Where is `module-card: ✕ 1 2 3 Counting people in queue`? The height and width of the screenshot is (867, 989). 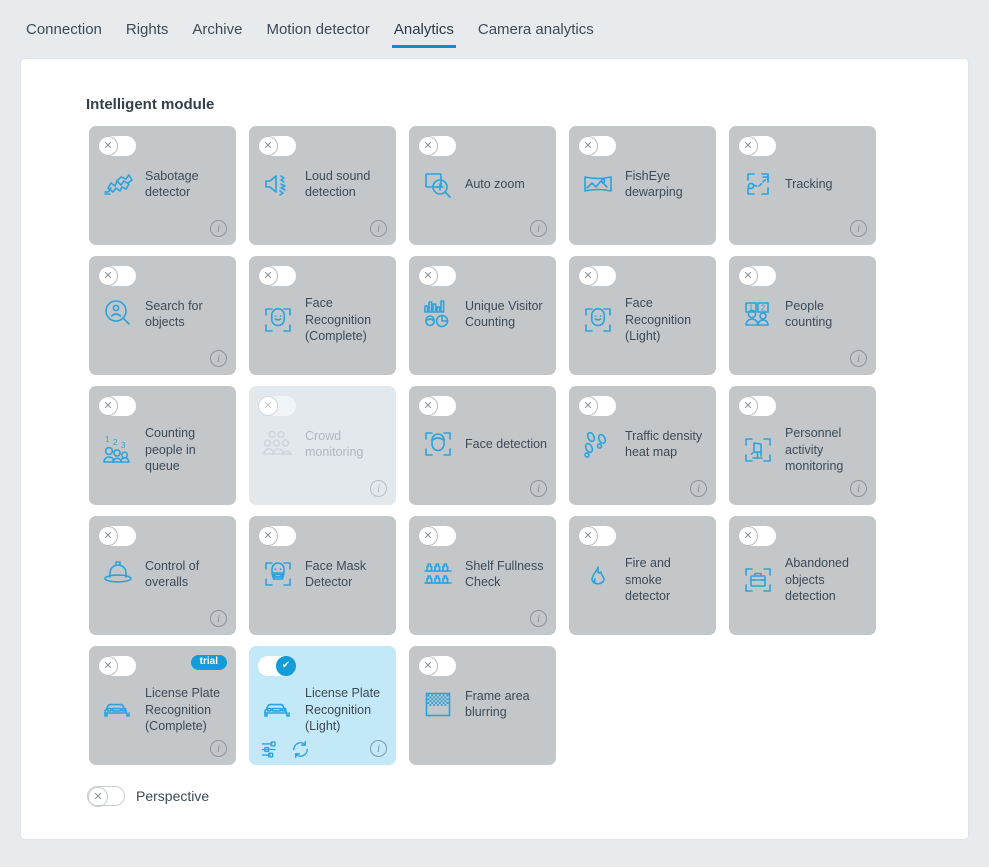
module-card: ✕ 1 2 3 Counting people in queue is located at coordinates (162, 445).